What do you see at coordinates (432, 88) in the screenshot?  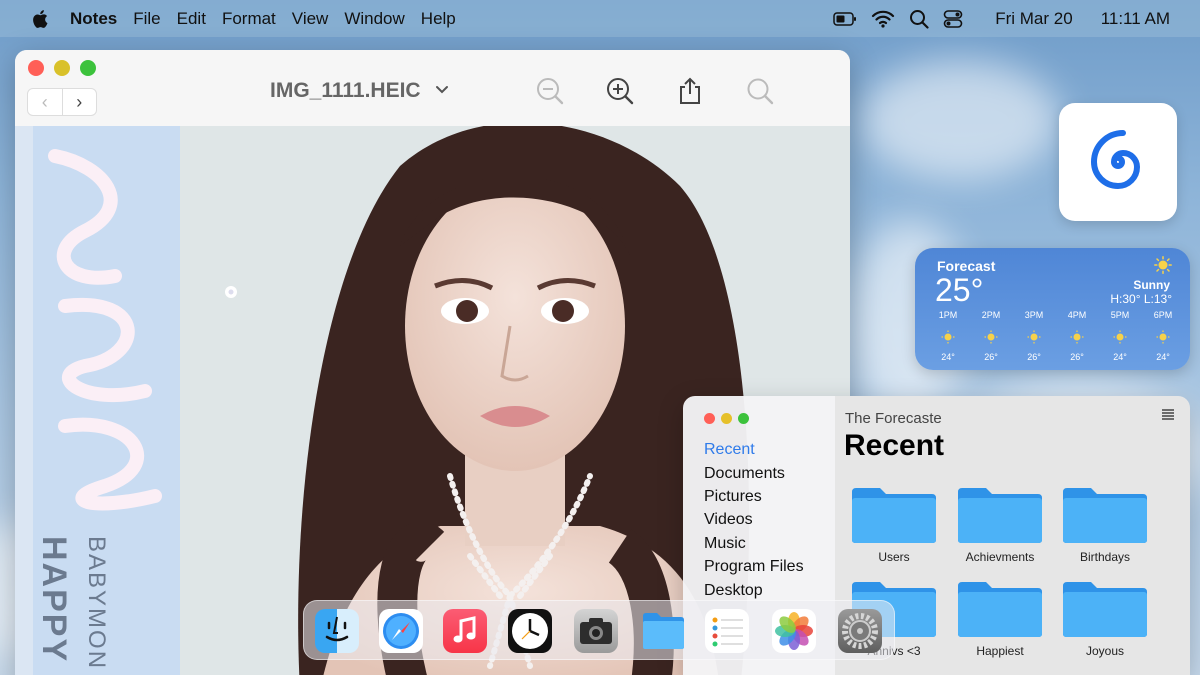 I see `preview-titlebar: ‹ › IMG_1111.HEIC` at bounding box center [432, 88].